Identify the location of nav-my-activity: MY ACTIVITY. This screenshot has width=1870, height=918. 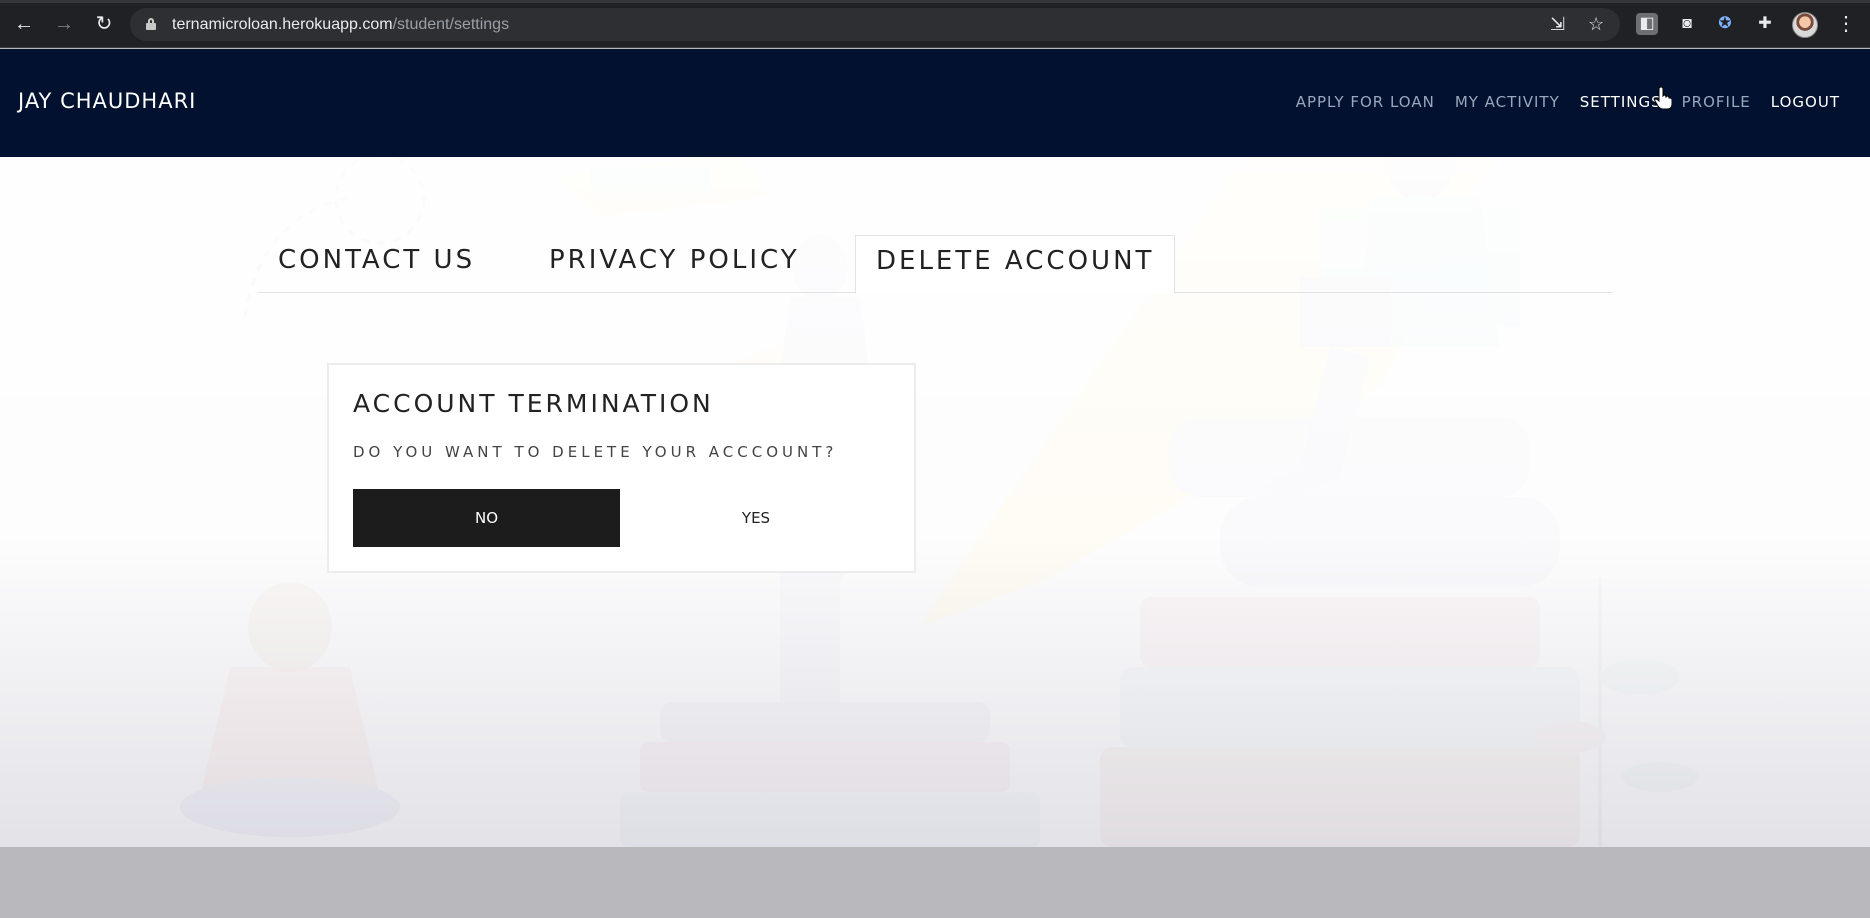
(1507, 102).